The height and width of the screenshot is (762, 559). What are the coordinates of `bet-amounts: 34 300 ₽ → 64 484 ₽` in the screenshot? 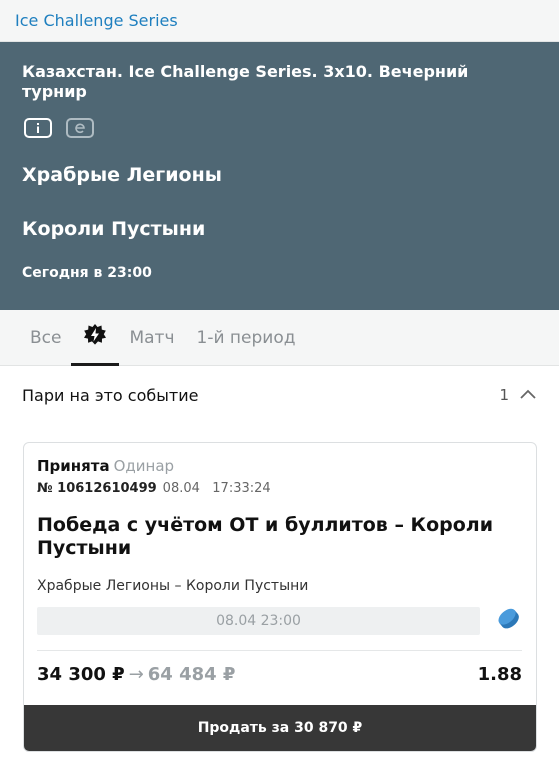 It's located at (136, 674).